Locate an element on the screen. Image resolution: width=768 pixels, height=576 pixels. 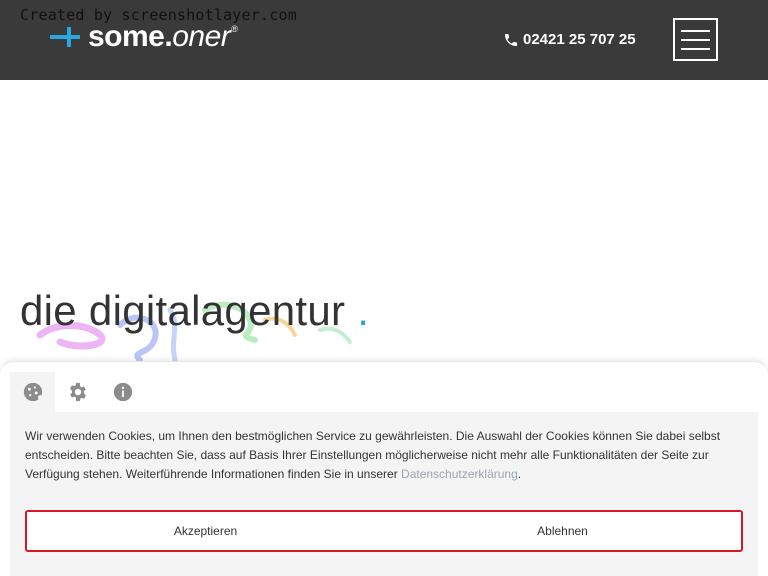
cookie-icon is located at coordinates (33, 392).